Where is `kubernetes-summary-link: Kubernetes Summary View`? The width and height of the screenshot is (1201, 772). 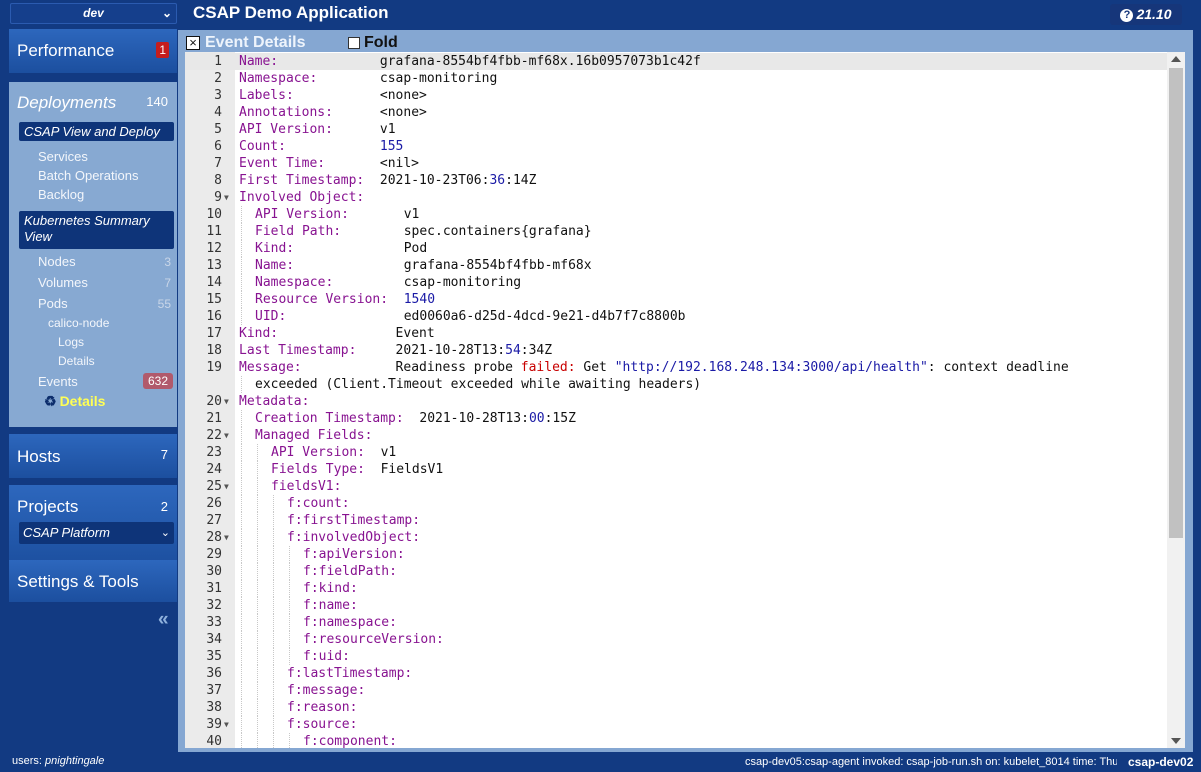
kubernetes-summary-link: Kubernetes Summary View is located at coordinates (96, 230).